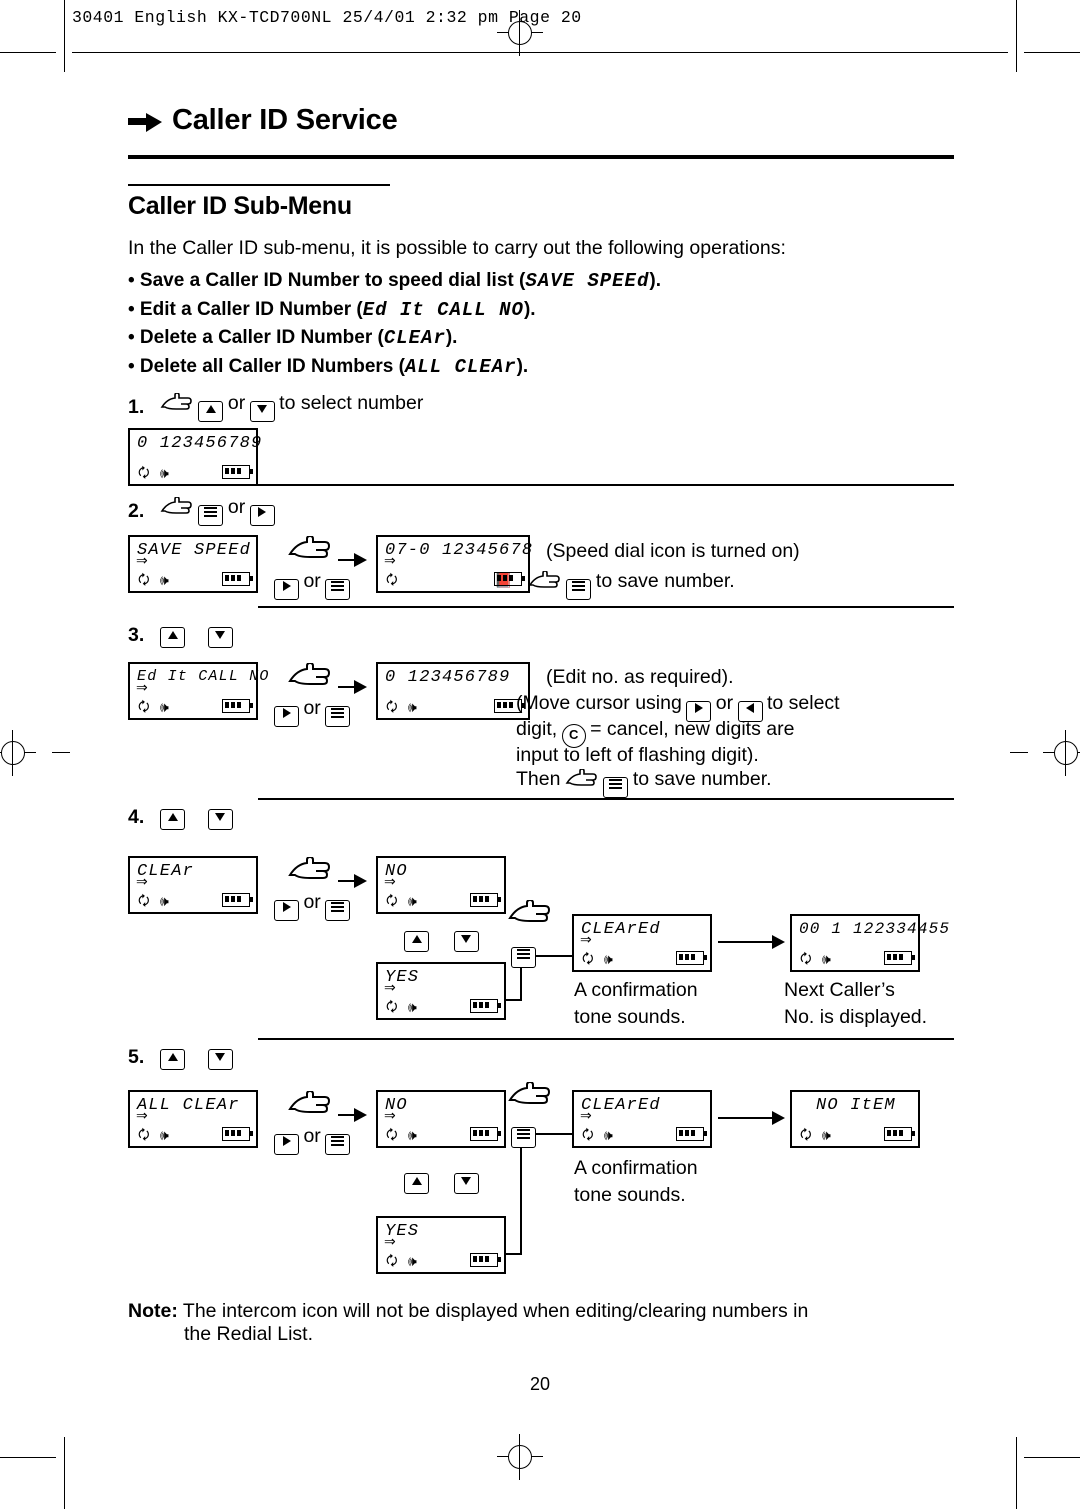 The width and height of the screenshot is (1080, 1509). Describe the element at coordinates (746, 1118) in the screenshot. I see `flow-arrow-line` at that location.